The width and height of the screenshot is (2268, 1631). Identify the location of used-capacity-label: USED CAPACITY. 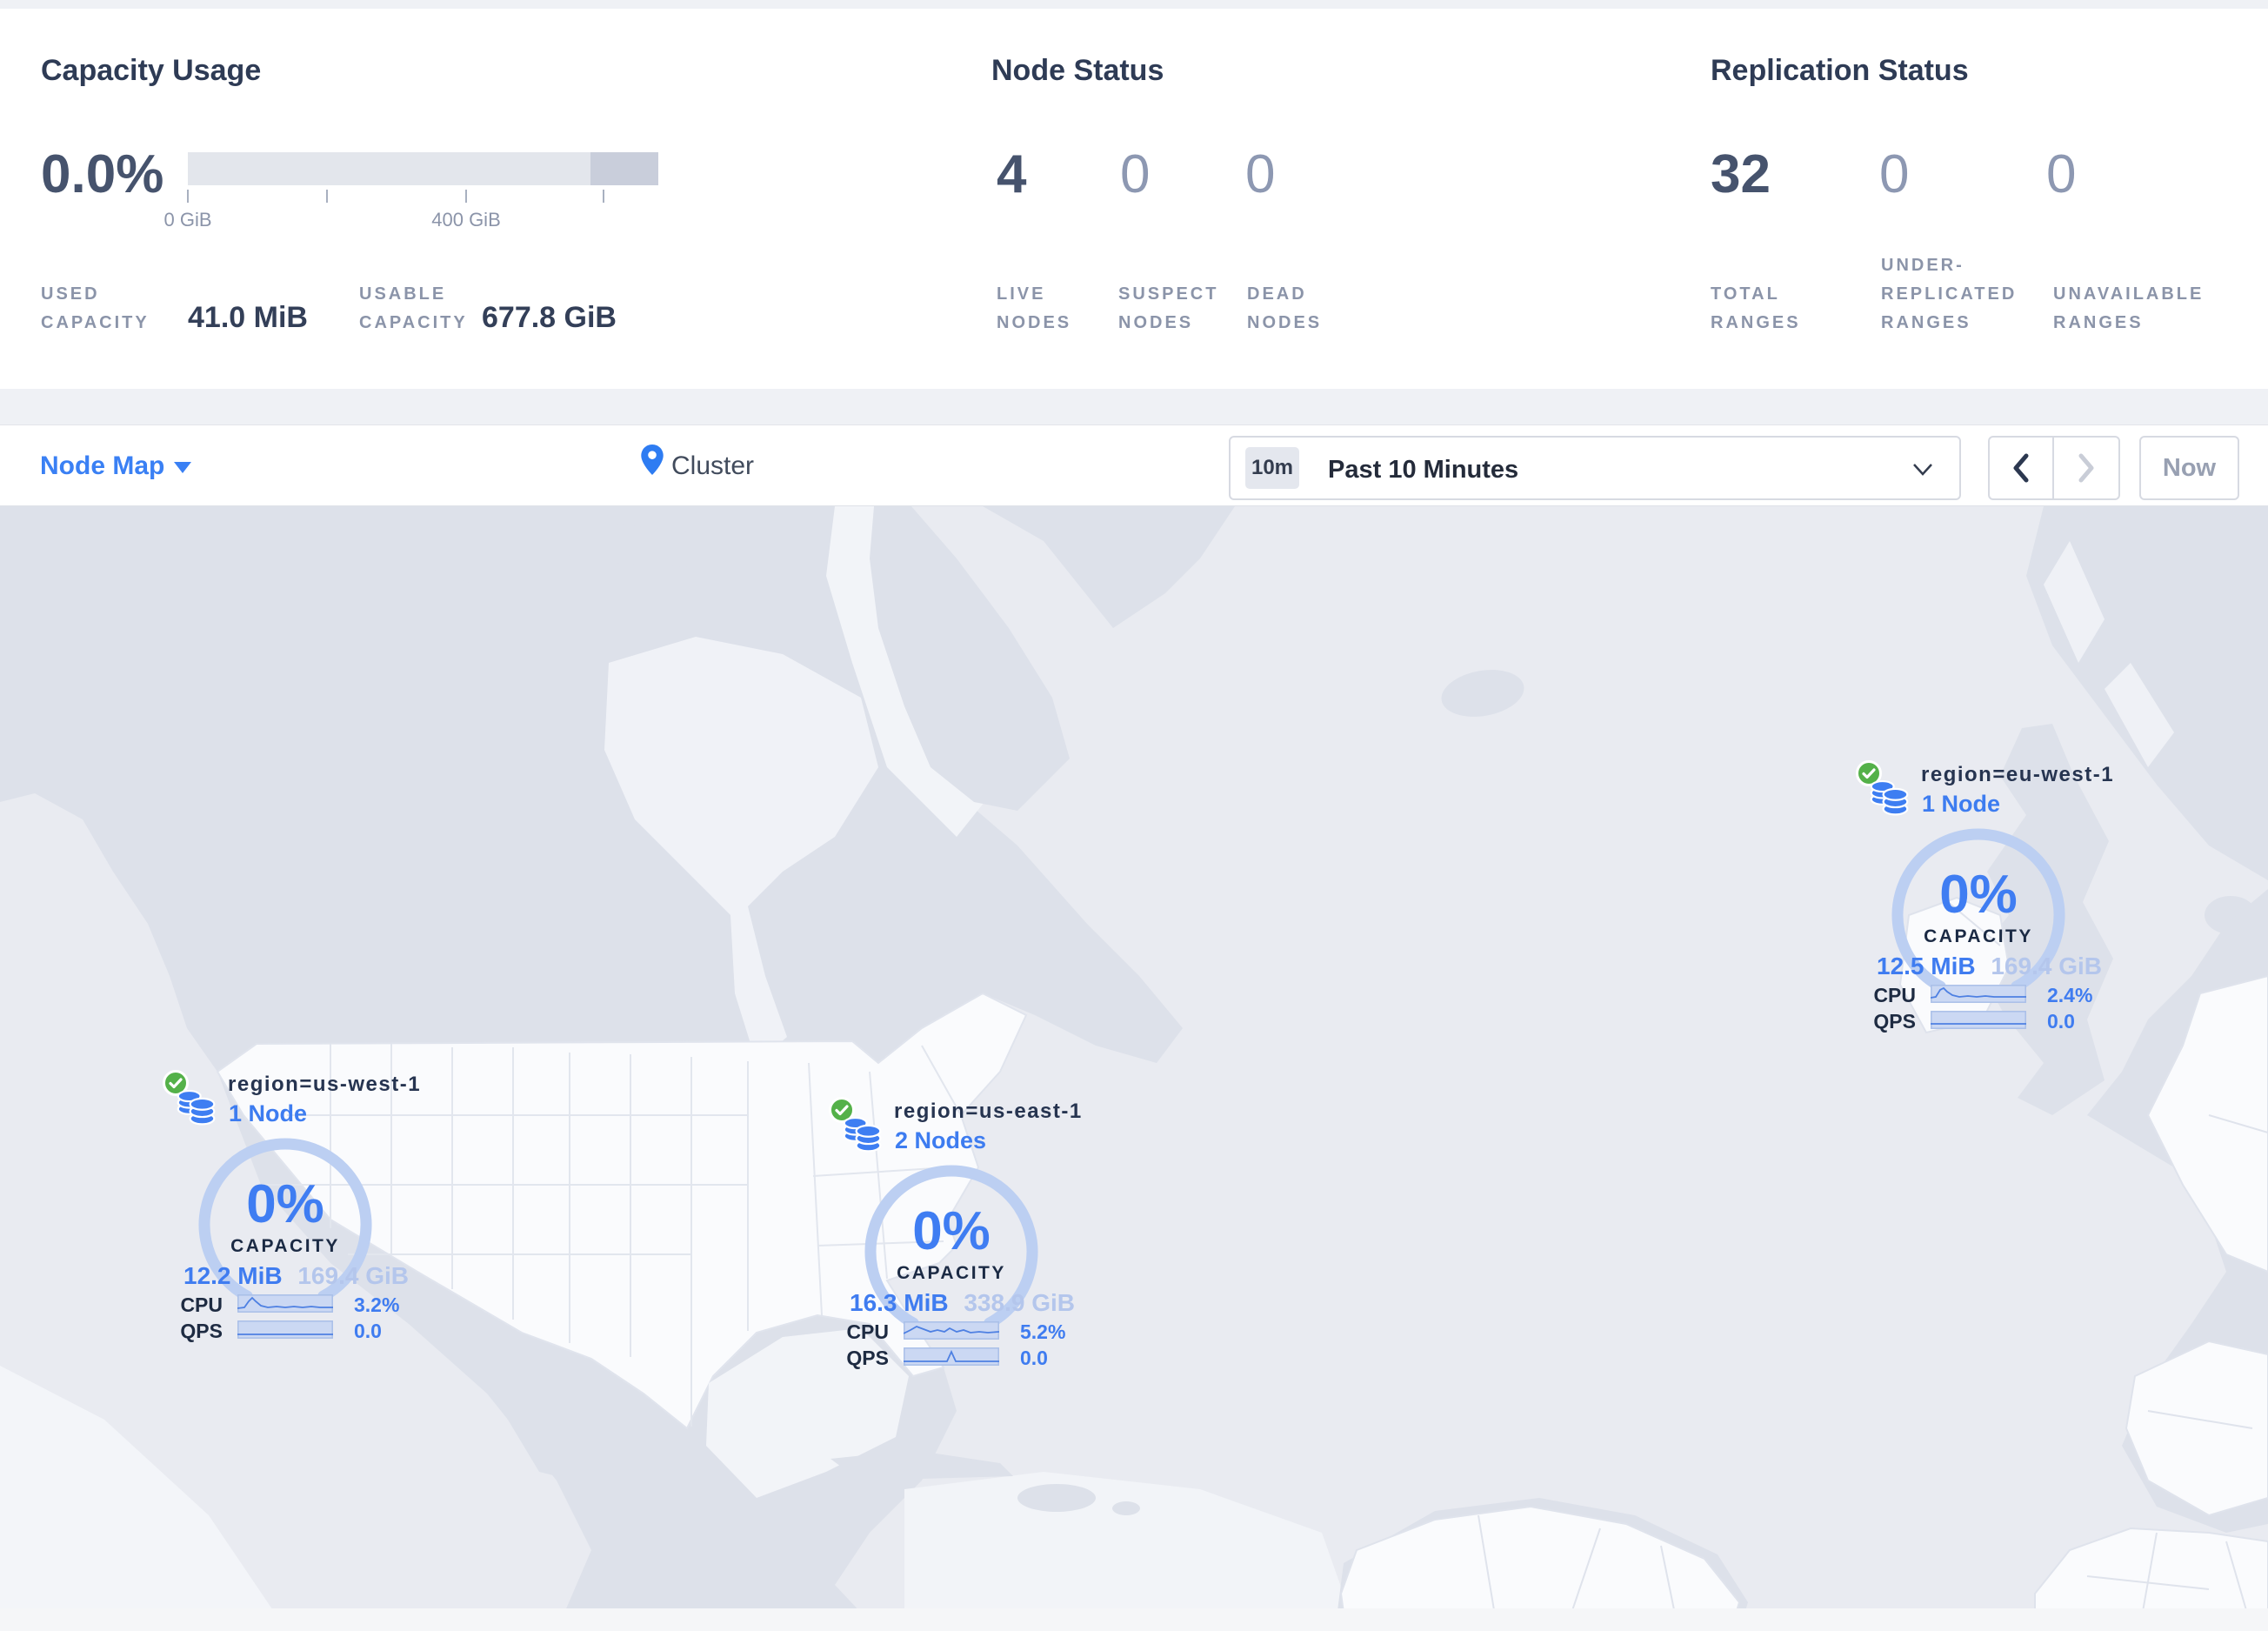
(95, 308).